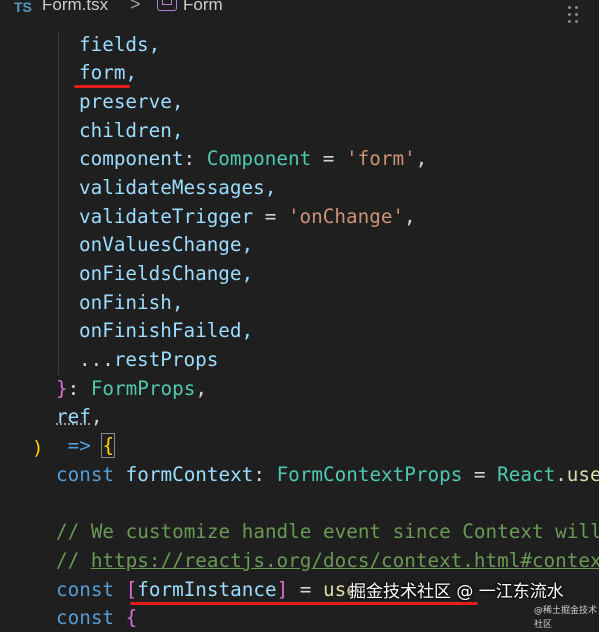 Image resolution: width=599 pixels, height=632 pixels. Describe the element at coordinates (131, 101) in the screenshot. I see `code-line: preserve,` at that location.